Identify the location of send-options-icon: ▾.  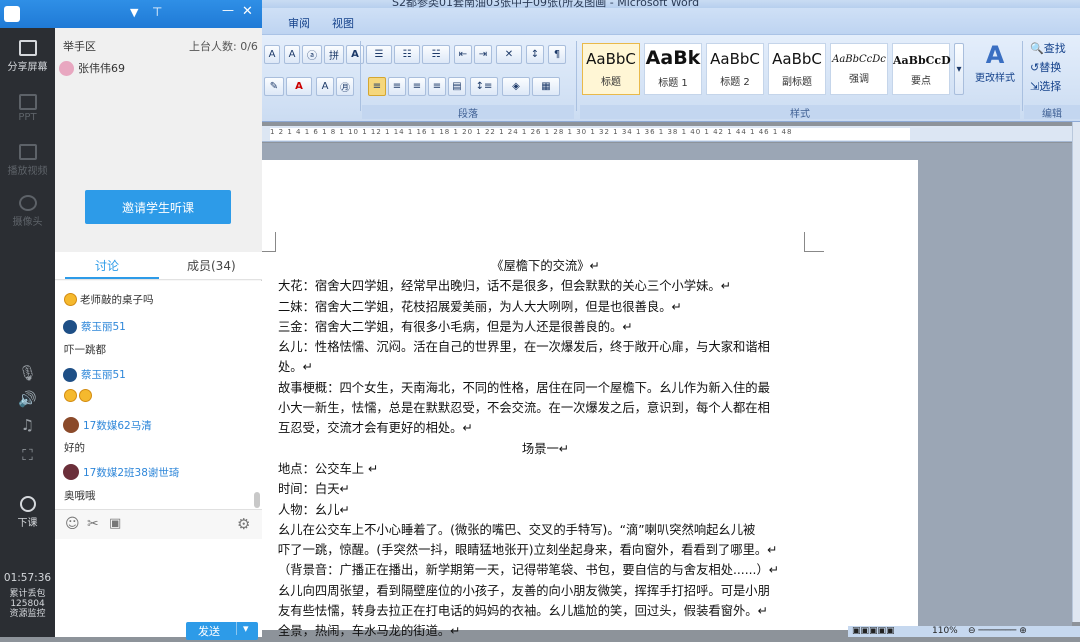
(242, 628).